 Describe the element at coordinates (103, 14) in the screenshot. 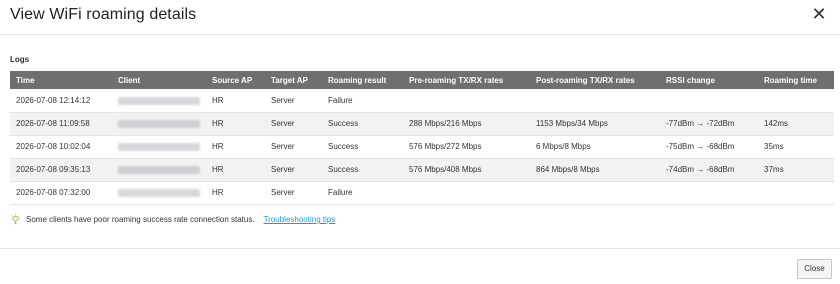

I see `dialog-title: View WiFi roaming details` at that location.